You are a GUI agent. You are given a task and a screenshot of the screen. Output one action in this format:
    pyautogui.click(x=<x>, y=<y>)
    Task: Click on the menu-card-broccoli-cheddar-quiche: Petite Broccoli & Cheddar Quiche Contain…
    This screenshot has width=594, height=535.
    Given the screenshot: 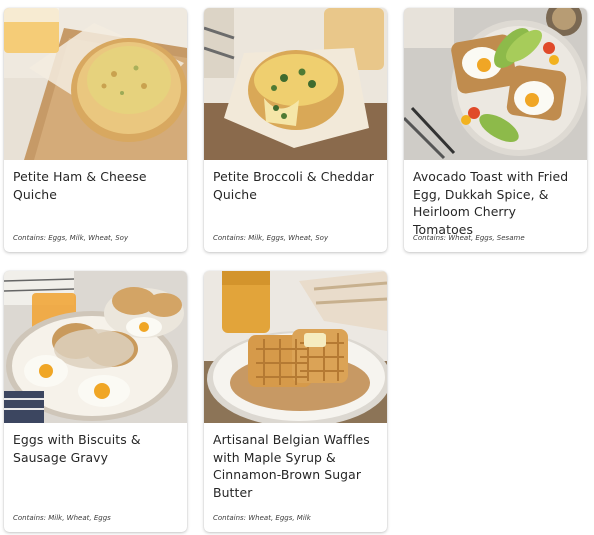 What is the action you would take?
    pyautogui.click(x=295, y=130)
    